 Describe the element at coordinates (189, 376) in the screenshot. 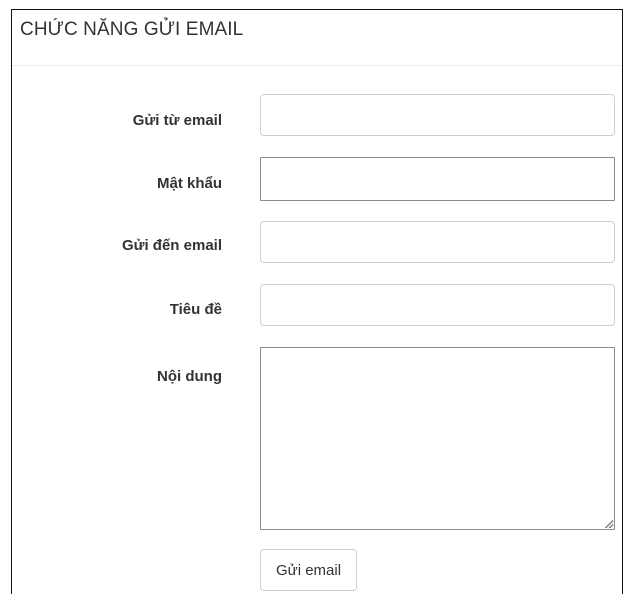

I see `content-label: Nội dung` at that location.